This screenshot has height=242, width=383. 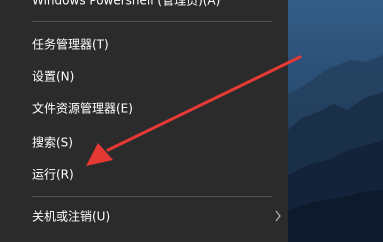 I want to click on menu-item-label: 设置(N), so click(x=53, y=76).